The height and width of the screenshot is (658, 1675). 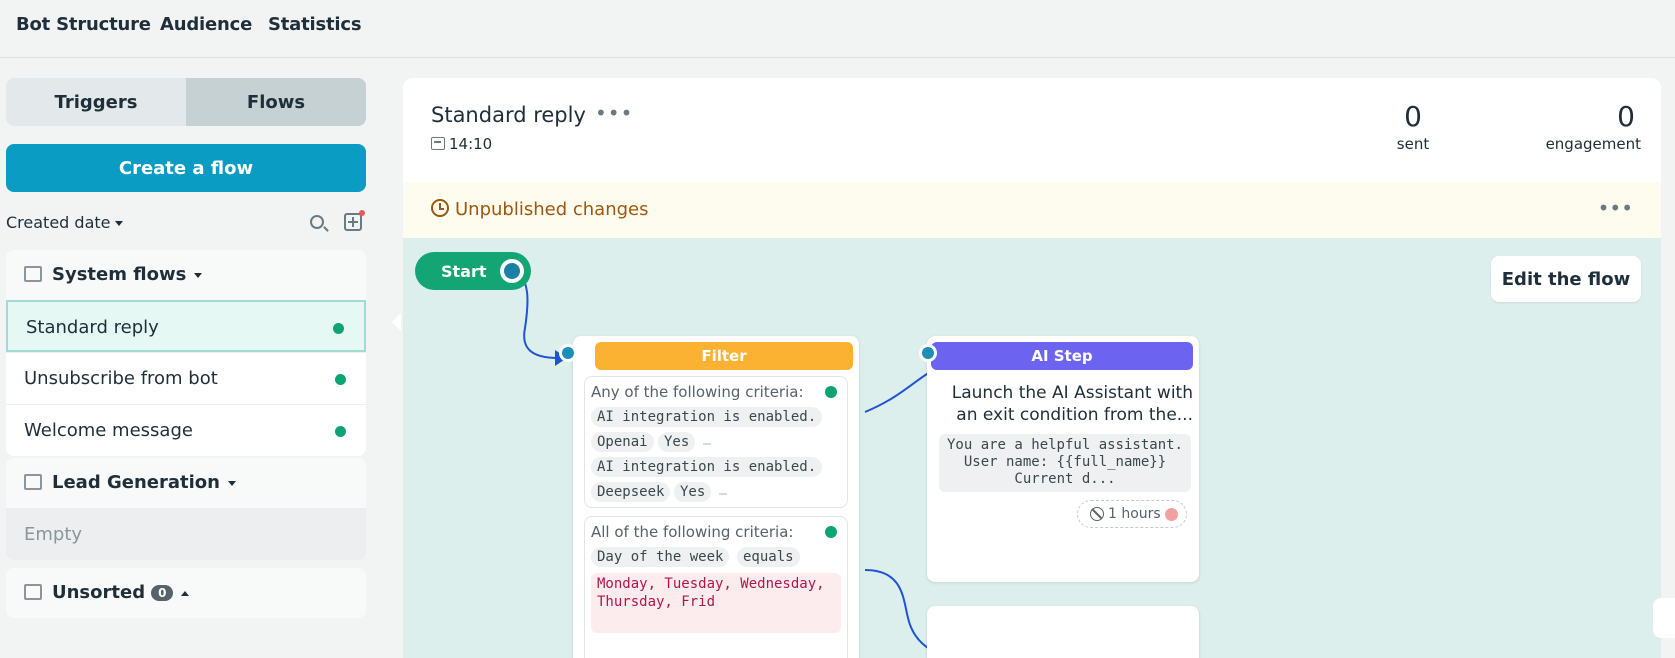 What do you see at coordinates (362, 213) in the screenshot?
I see `notification-dot` at bounding box center [362, 213].